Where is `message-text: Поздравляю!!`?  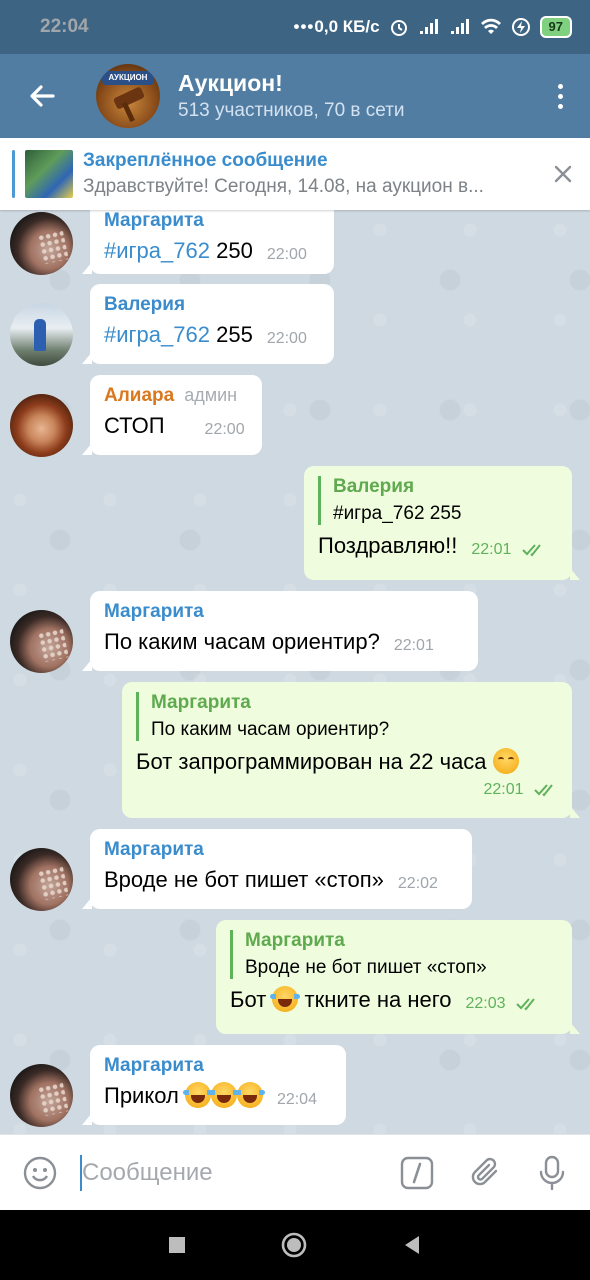 message-text: Поздравляю!! is located at coordinates (388, 545).